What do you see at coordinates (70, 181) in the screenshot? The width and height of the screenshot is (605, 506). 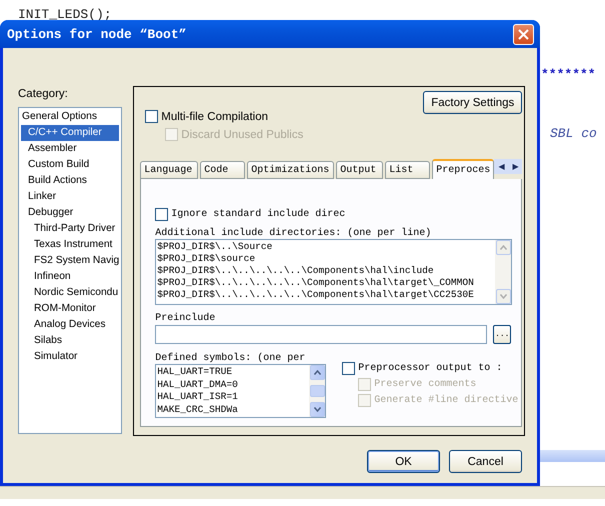 I see `category-item: Build Actions` at bounding box center [70, 181].